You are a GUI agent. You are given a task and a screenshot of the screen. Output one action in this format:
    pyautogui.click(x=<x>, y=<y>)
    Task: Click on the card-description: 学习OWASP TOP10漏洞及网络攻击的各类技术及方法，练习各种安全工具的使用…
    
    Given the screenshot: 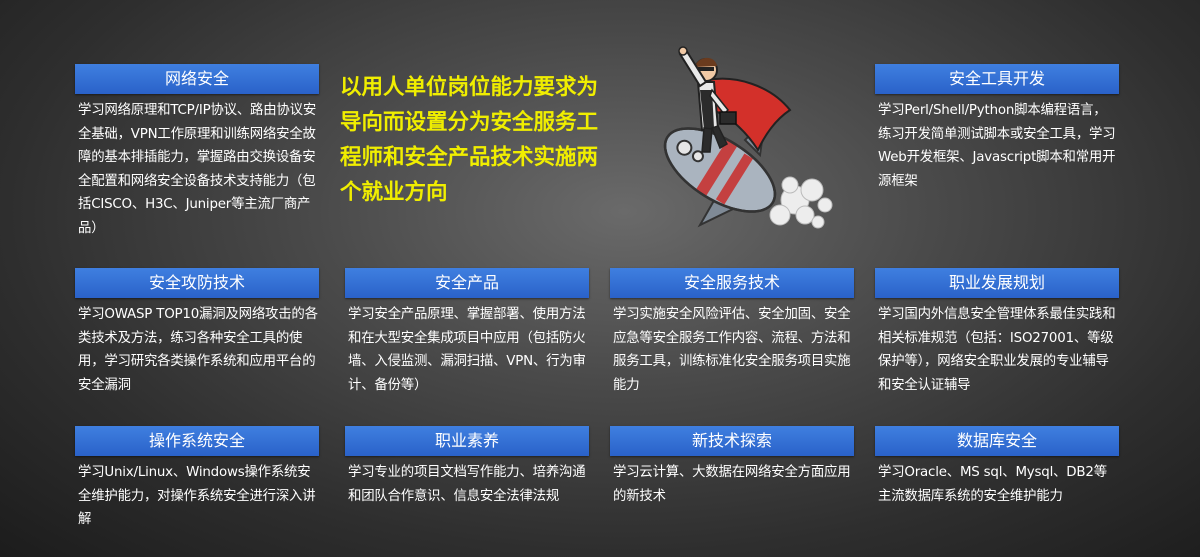 What is the action you would take?
    pyautogui.click(x=198, y=350)
    